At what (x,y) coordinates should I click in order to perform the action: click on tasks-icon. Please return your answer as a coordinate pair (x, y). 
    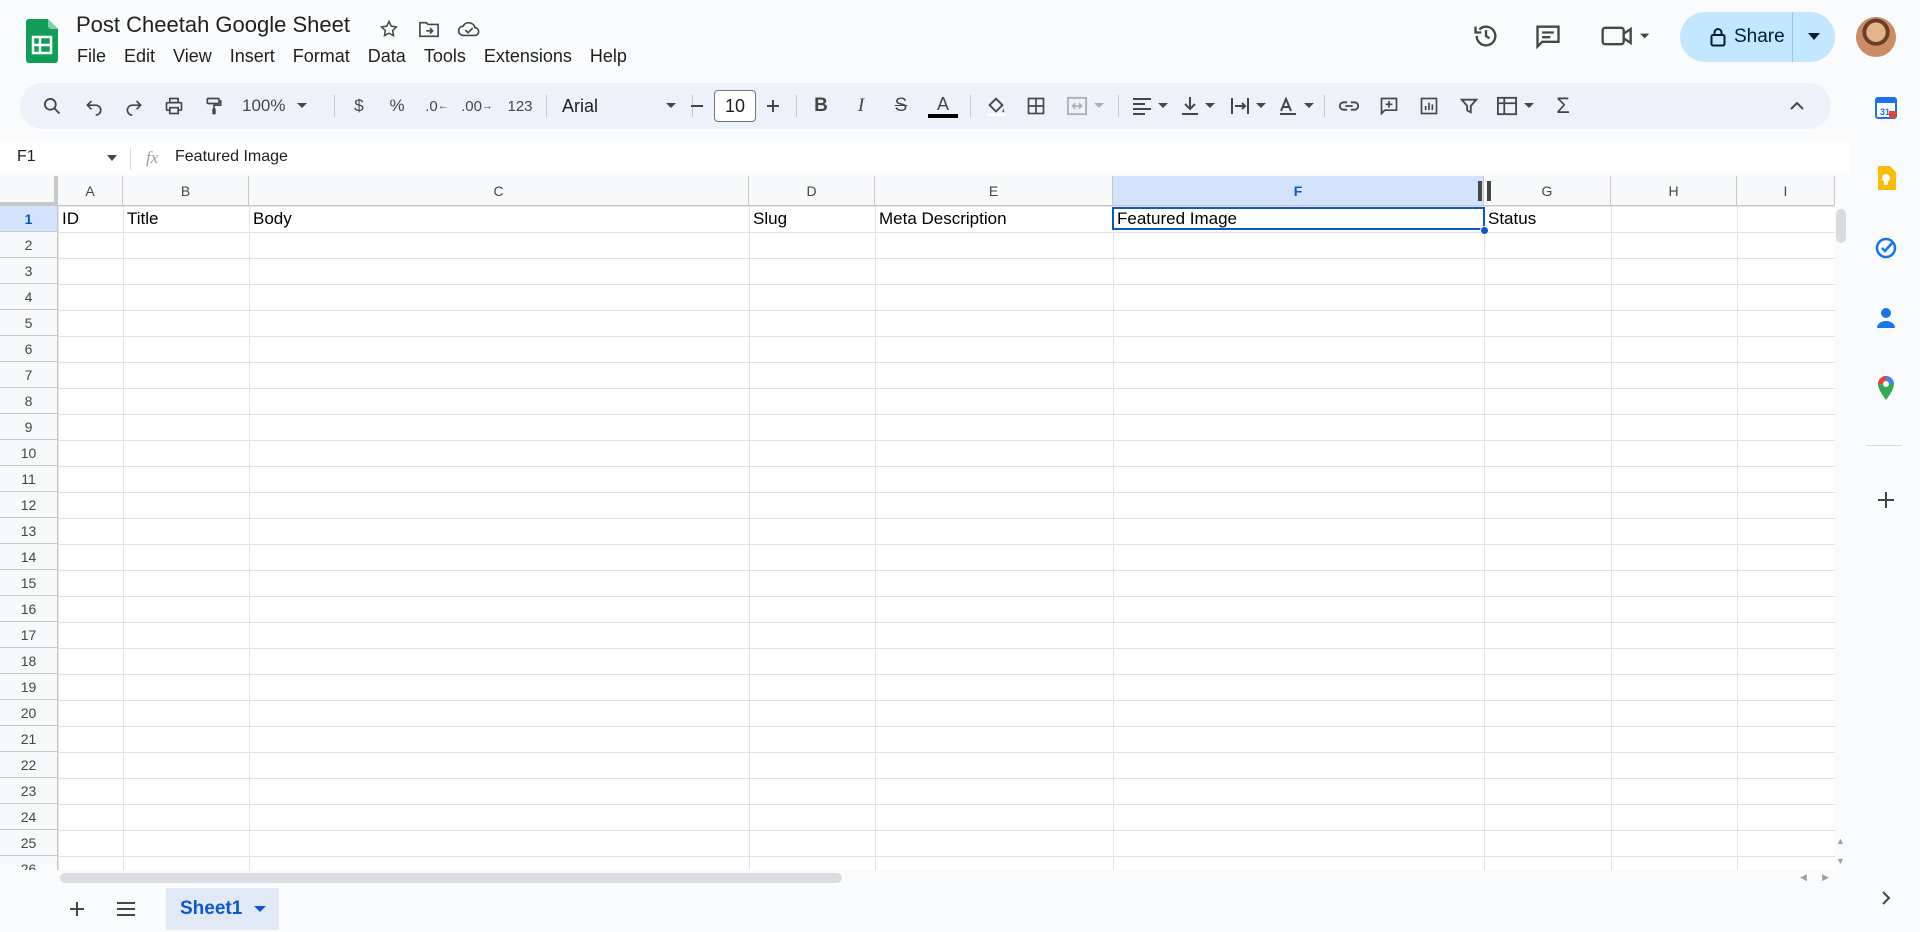
    Looking at the image, I should click on (1886, 248).